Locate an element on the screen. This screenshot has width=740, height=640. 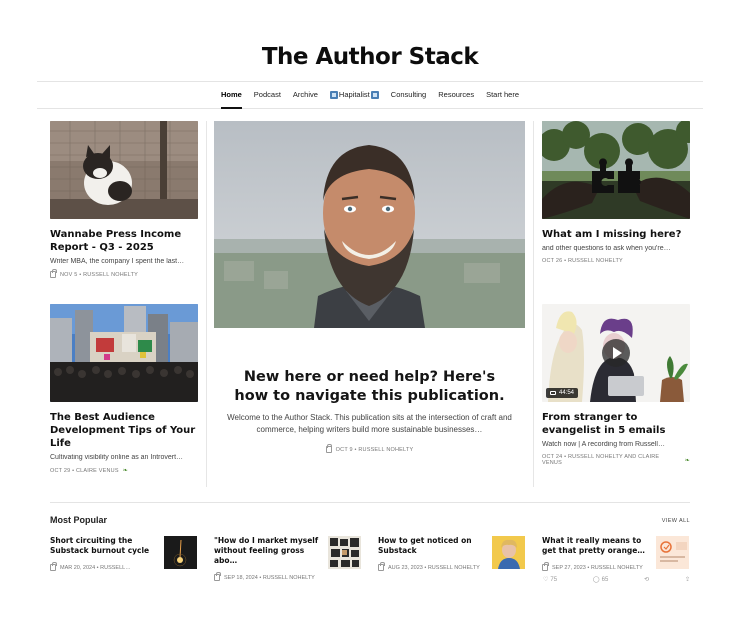
restack-button: ⟲ is located at coordinates (646, 579).